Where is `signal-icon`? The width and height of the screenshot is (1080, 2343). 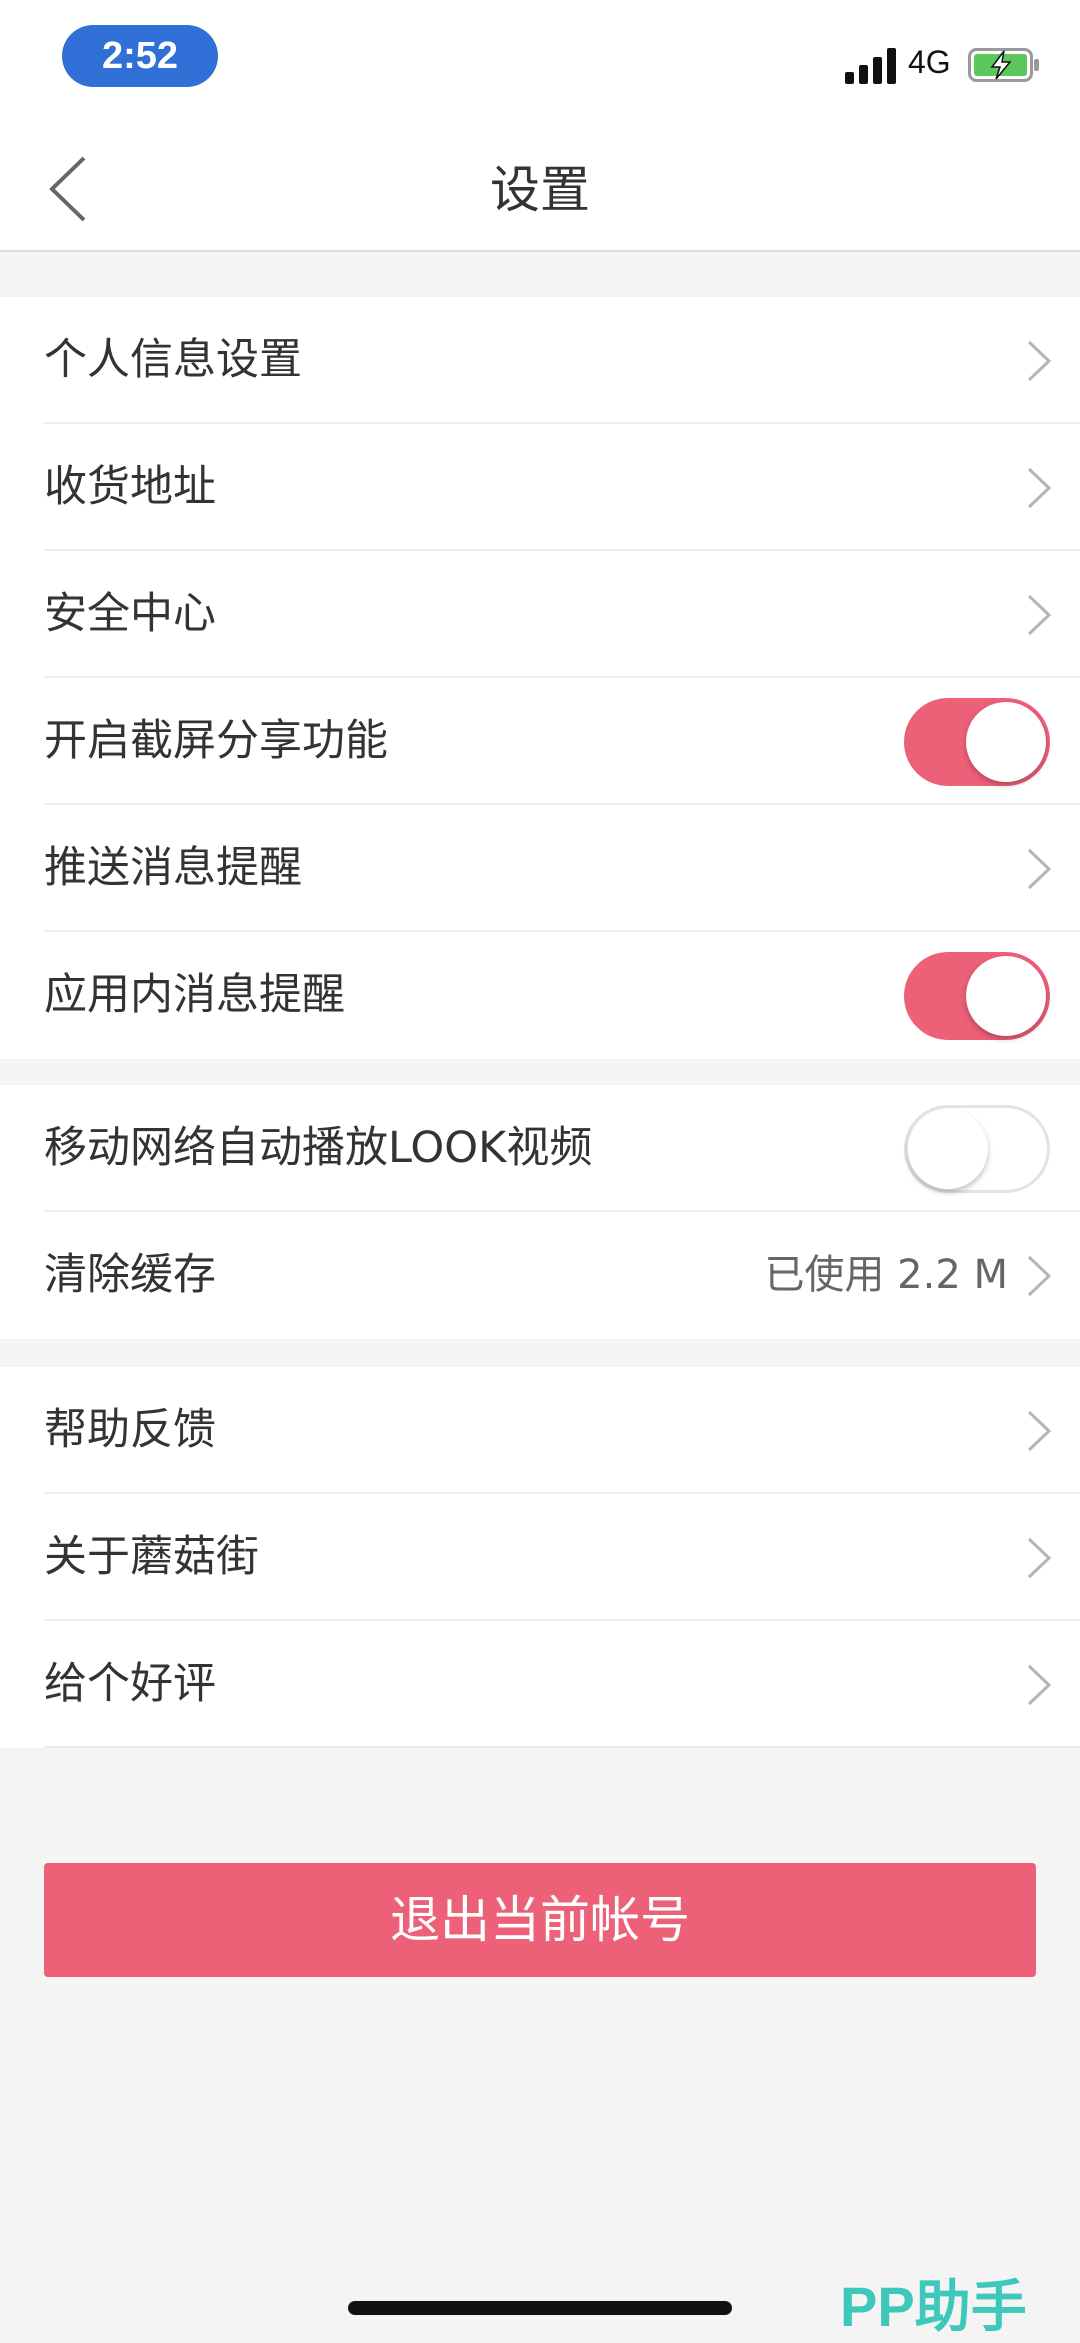 signal-icon is located at coordinates (870, 66).